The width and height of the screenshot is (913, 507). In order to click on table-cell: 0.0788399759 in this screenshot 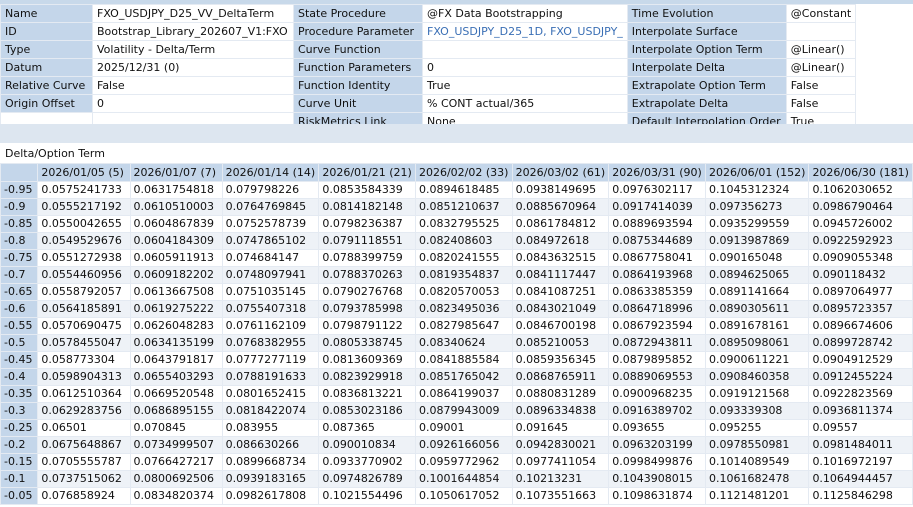, I will do `click(367, 258)`.